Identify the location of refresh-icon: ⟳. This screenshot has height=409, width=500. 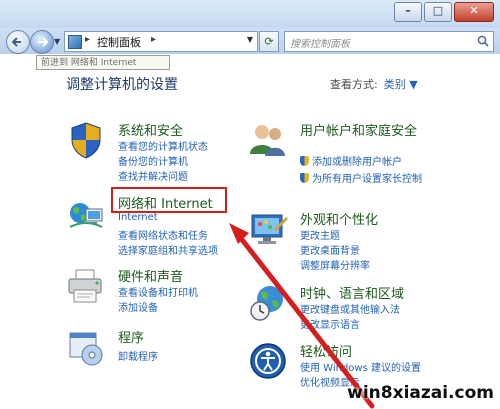
(269, 41).